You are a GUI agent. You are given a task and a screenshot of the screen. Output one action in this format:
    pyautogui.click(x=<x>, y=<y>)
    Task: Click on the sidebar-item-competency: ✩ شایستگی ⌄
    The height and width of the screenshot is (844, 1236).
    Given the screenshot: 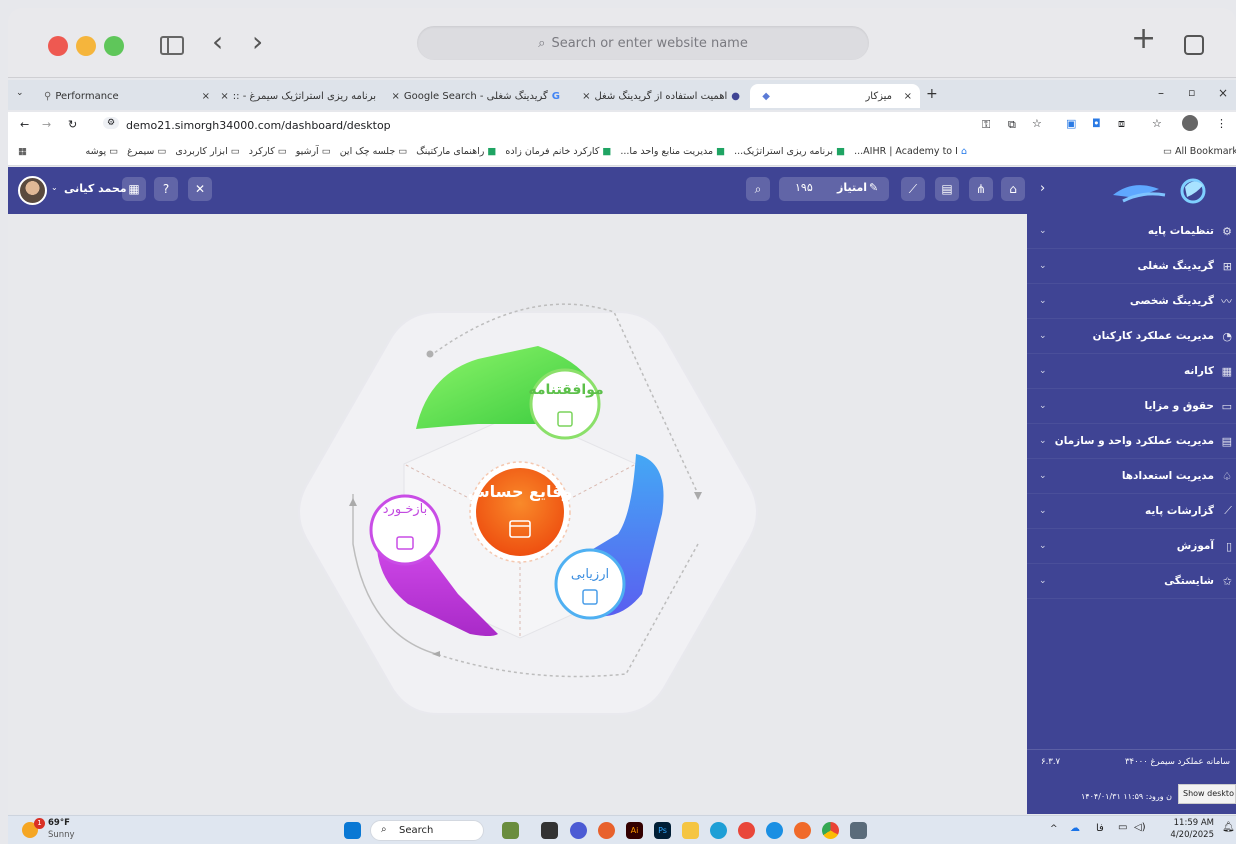 What is the action you would take?
    pyautogui.click(x=1131, y=581)
    